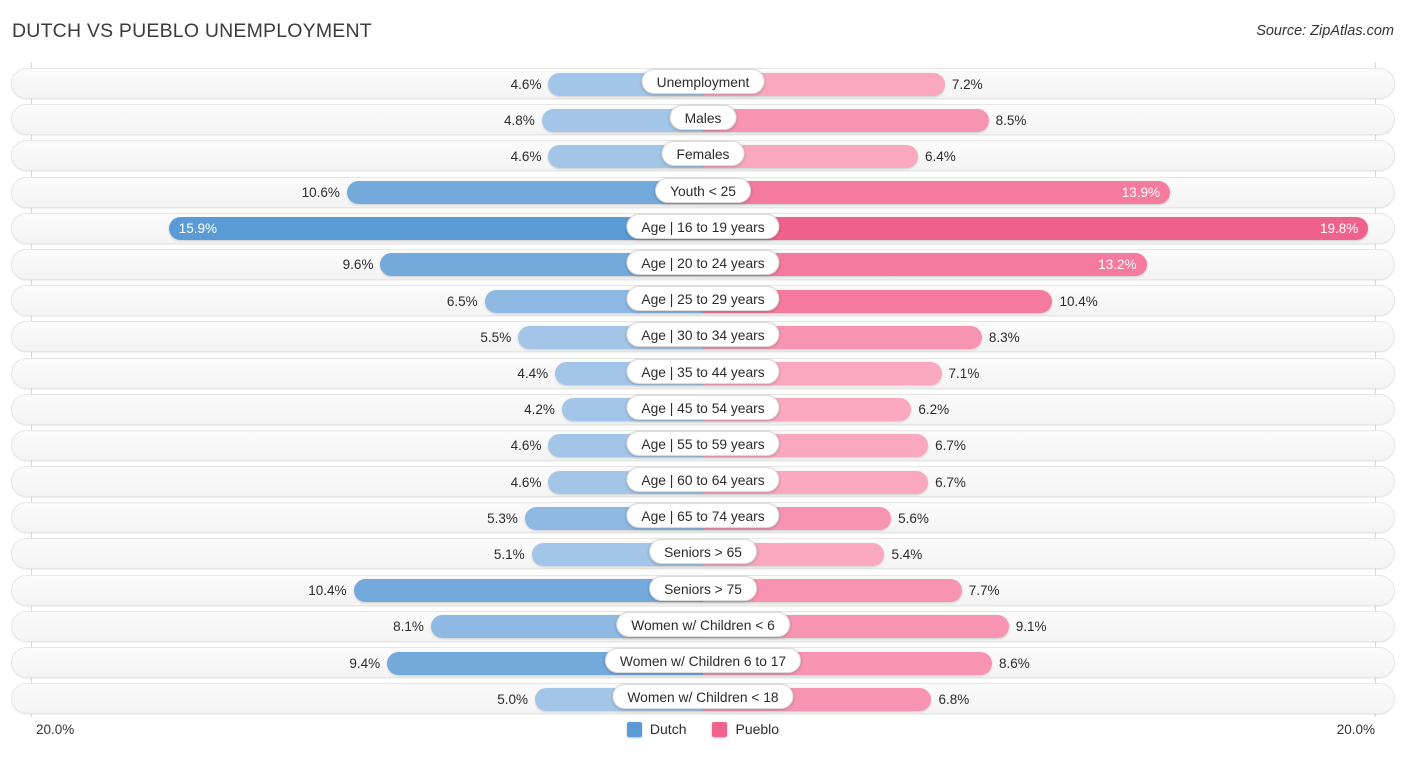 The height and width of the screenshot is (757, 1406). I want to click on row-label: Youth < 25, so click(703, 190).